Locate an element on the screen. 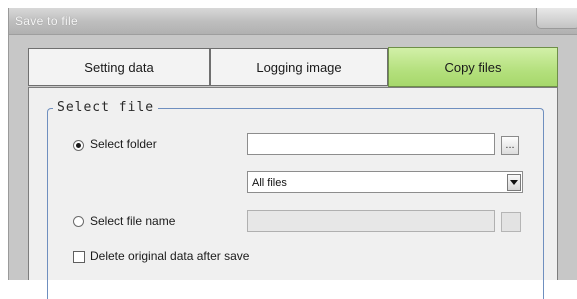  file-name-input is located at coordinates (371, 221).